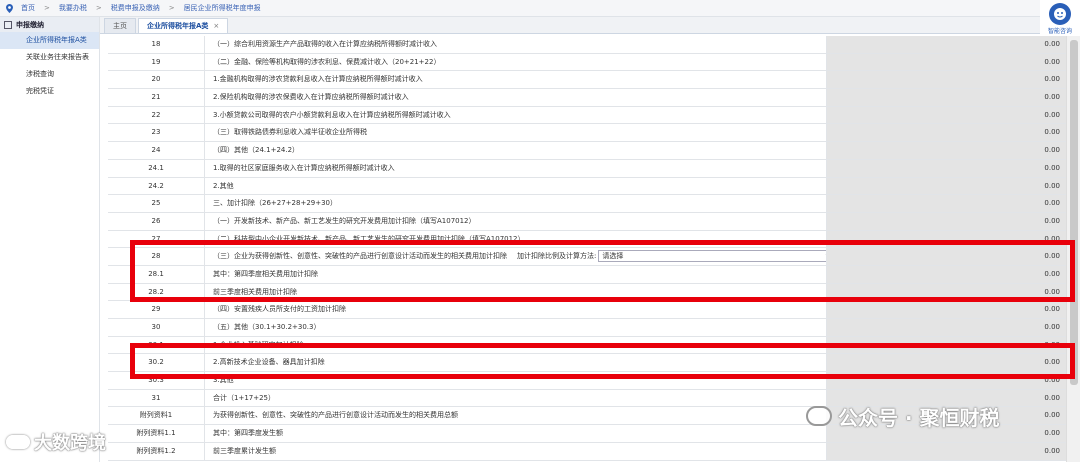 This screenshot has height=462, width=1080. Describe the element at coordinates (156, 115) in the screenshot. I see `row-number: 22` at that location.